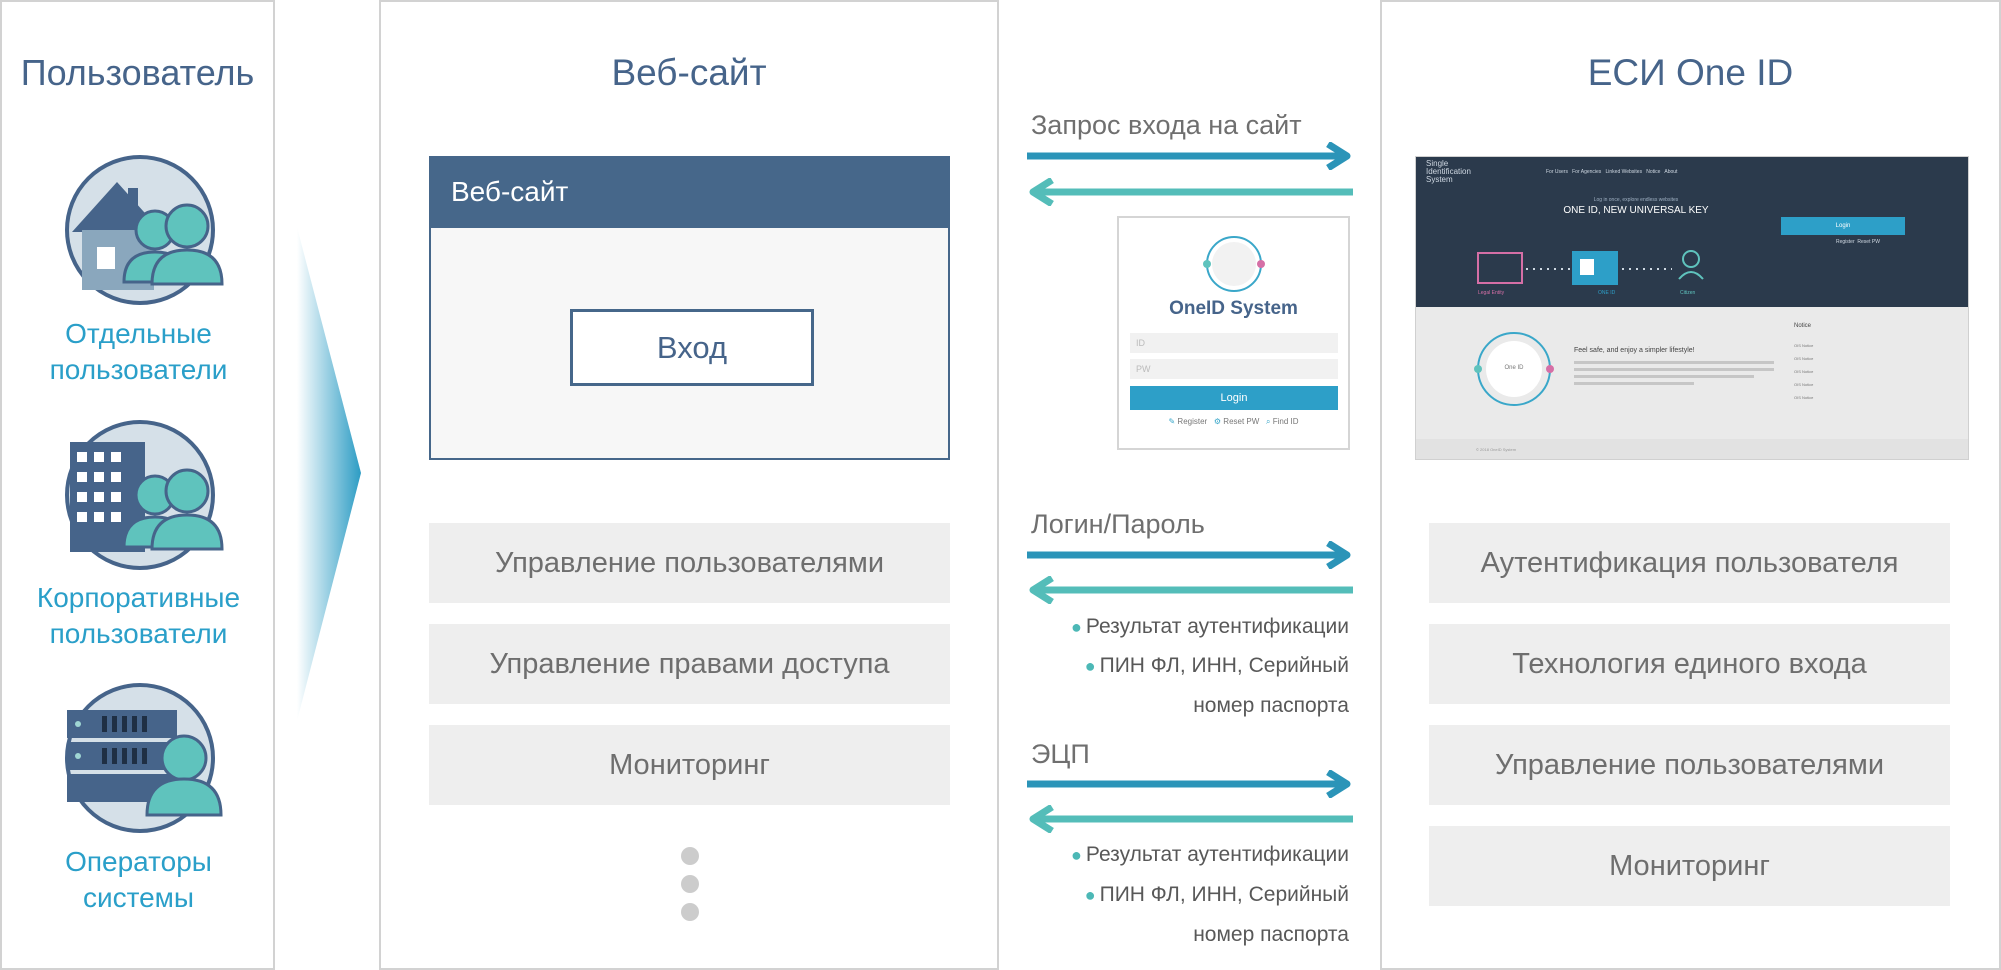  What do you see at coordinates (1166, 125) in the screenshot?
I see `site-request-label: Запрос входа на сайт` at bounding box center [1166, 125].